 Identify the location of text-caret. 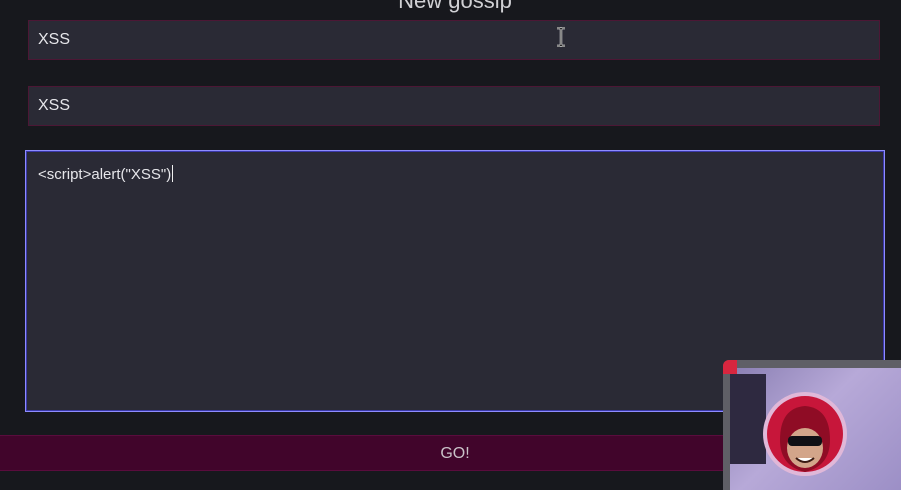
(173, 173).